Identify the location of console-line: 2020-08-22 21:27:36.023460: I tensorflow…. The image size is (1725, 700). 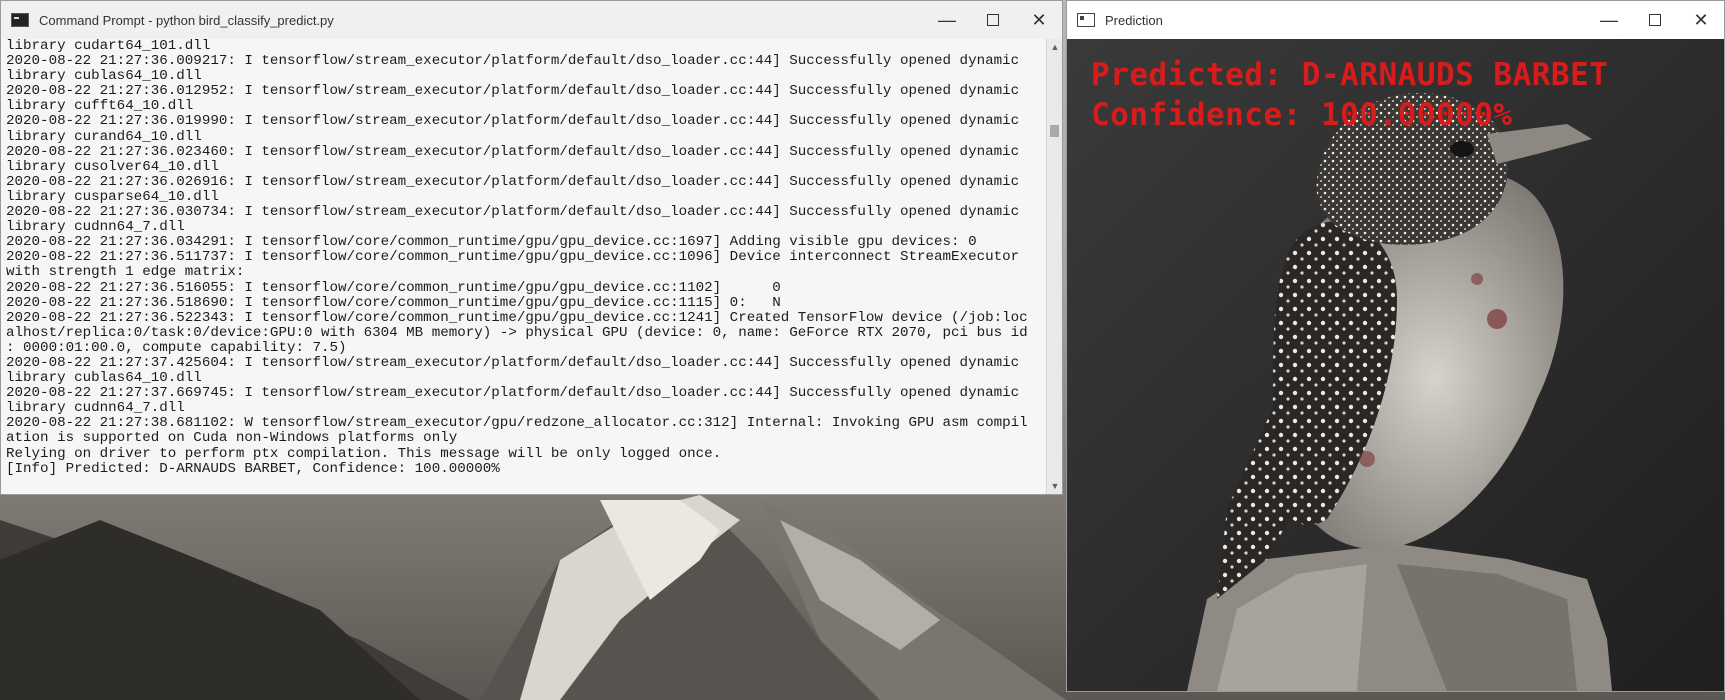
(513, 151).